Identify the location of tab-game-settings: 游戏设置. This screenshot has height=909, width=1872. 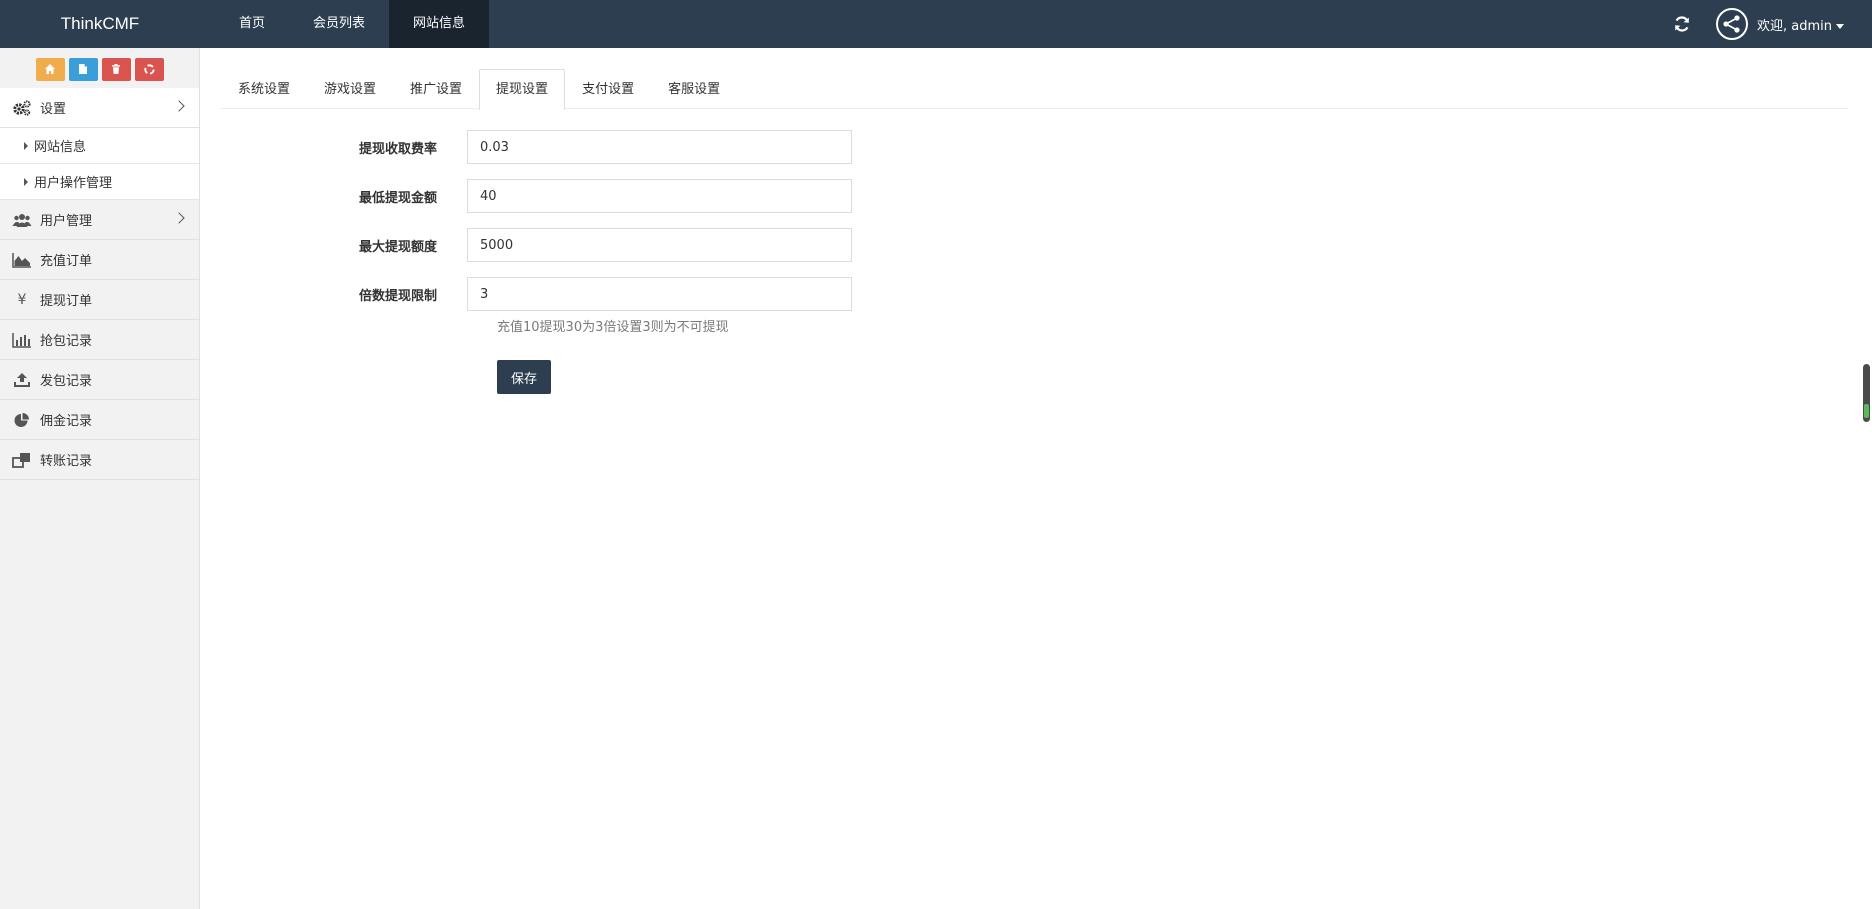
(350, 89).